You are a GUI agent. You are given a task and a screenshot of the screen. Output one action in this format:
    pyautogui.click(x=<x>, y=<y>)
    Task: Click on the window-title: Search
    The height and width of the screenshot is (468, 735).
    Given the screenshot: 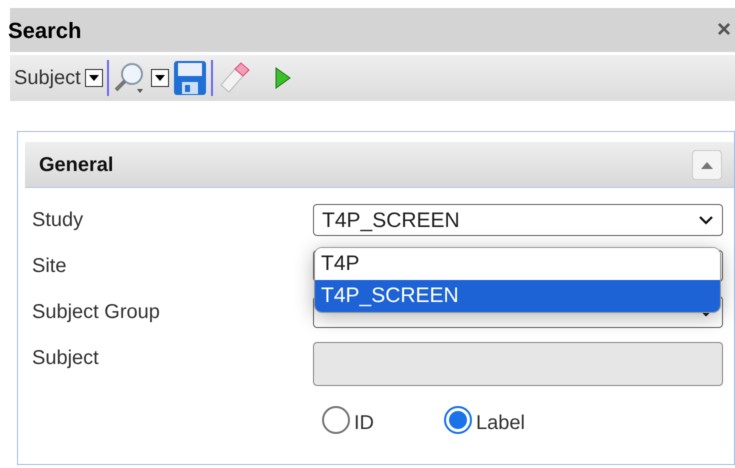 What is the action you would take?
    pyautogui.click(x=45, y=30)
    